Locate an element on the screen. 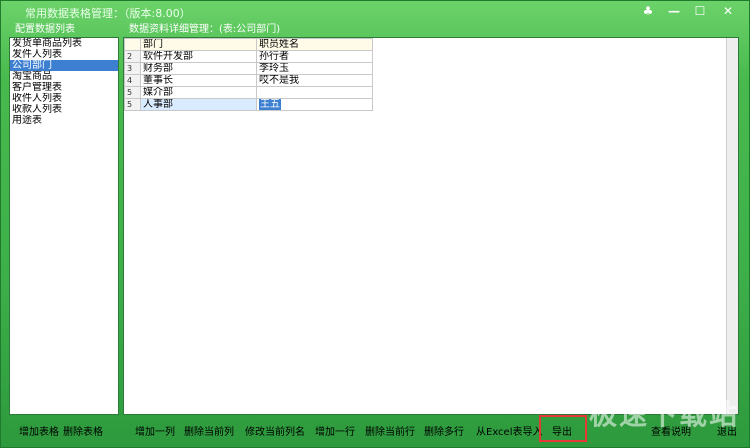 This screenshot has height=448, width=750. minimize-icon: — is located at coordinates (674, 11).